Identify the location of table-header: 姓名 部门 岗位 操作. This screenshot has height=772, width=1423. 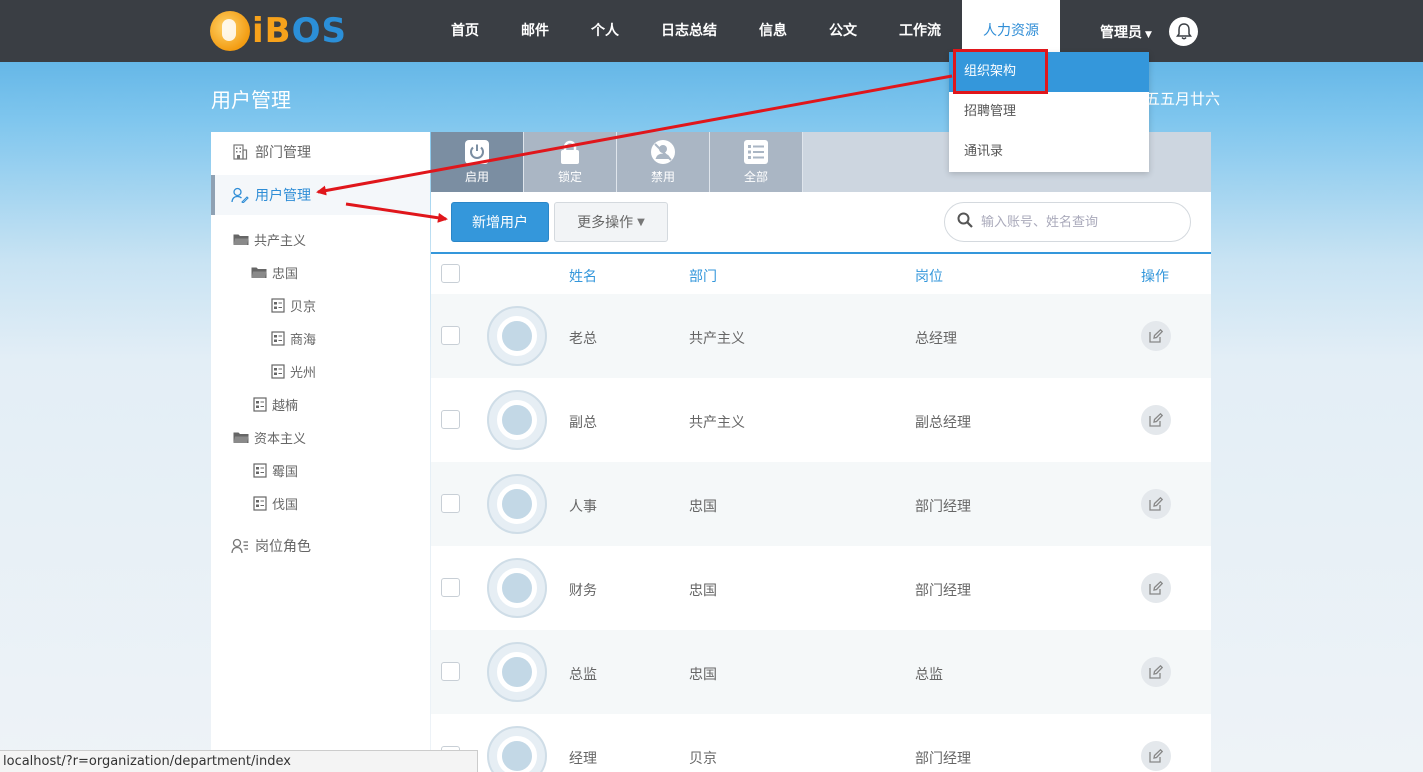
(821, 274).